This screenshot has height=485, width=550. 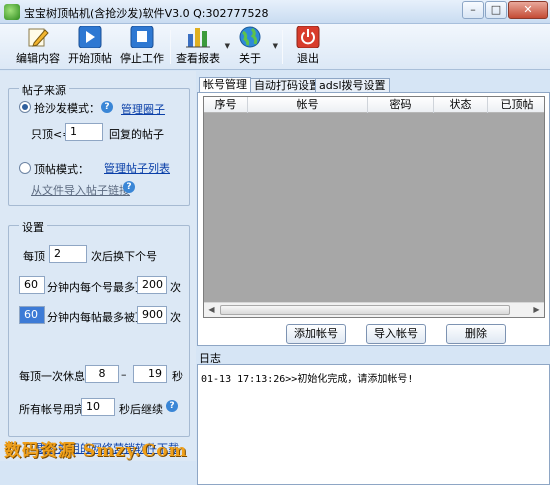 What do you see at coordinates (98, 407) in the screenshot?
I see `all-used-input: 10` at bounding box center [98, 407].